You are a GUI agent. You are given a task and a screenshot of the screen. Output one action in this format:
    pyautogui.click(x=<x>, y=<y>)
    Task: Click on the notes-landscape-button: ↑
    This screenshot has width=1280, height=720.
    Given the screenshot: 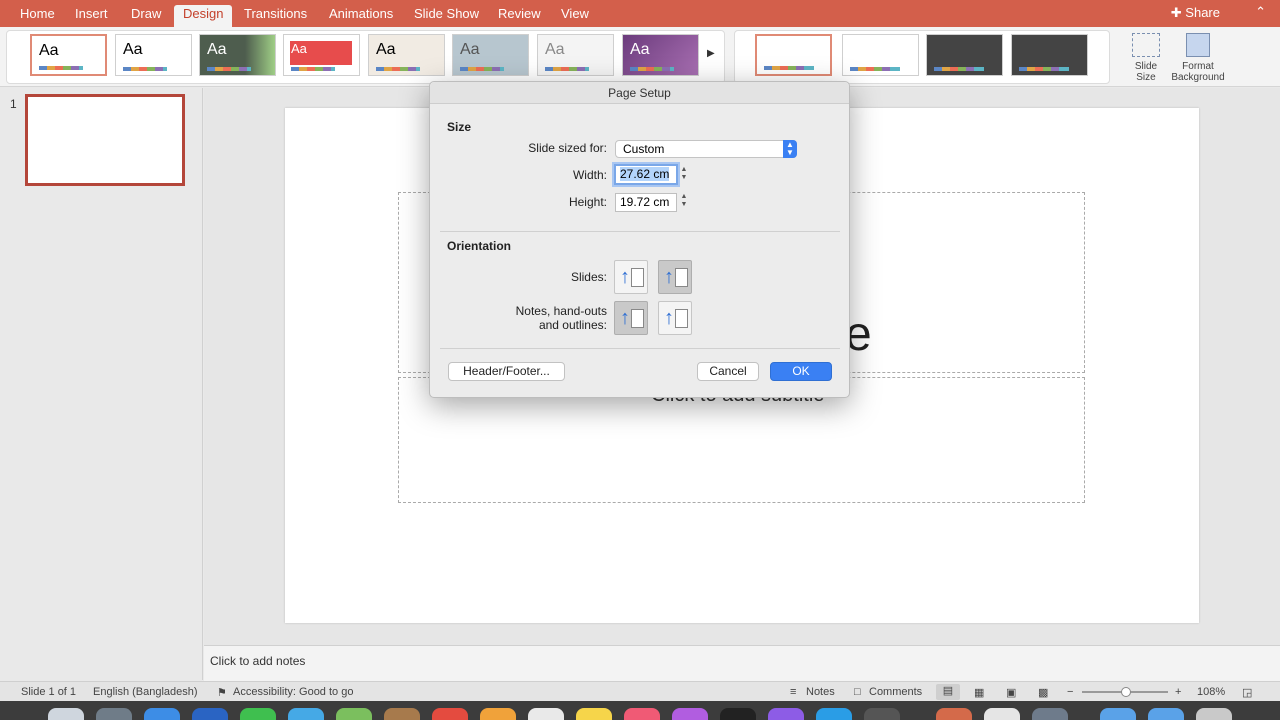 What is the action you would take?
    pyautogui.click(x=675, y=318)
    